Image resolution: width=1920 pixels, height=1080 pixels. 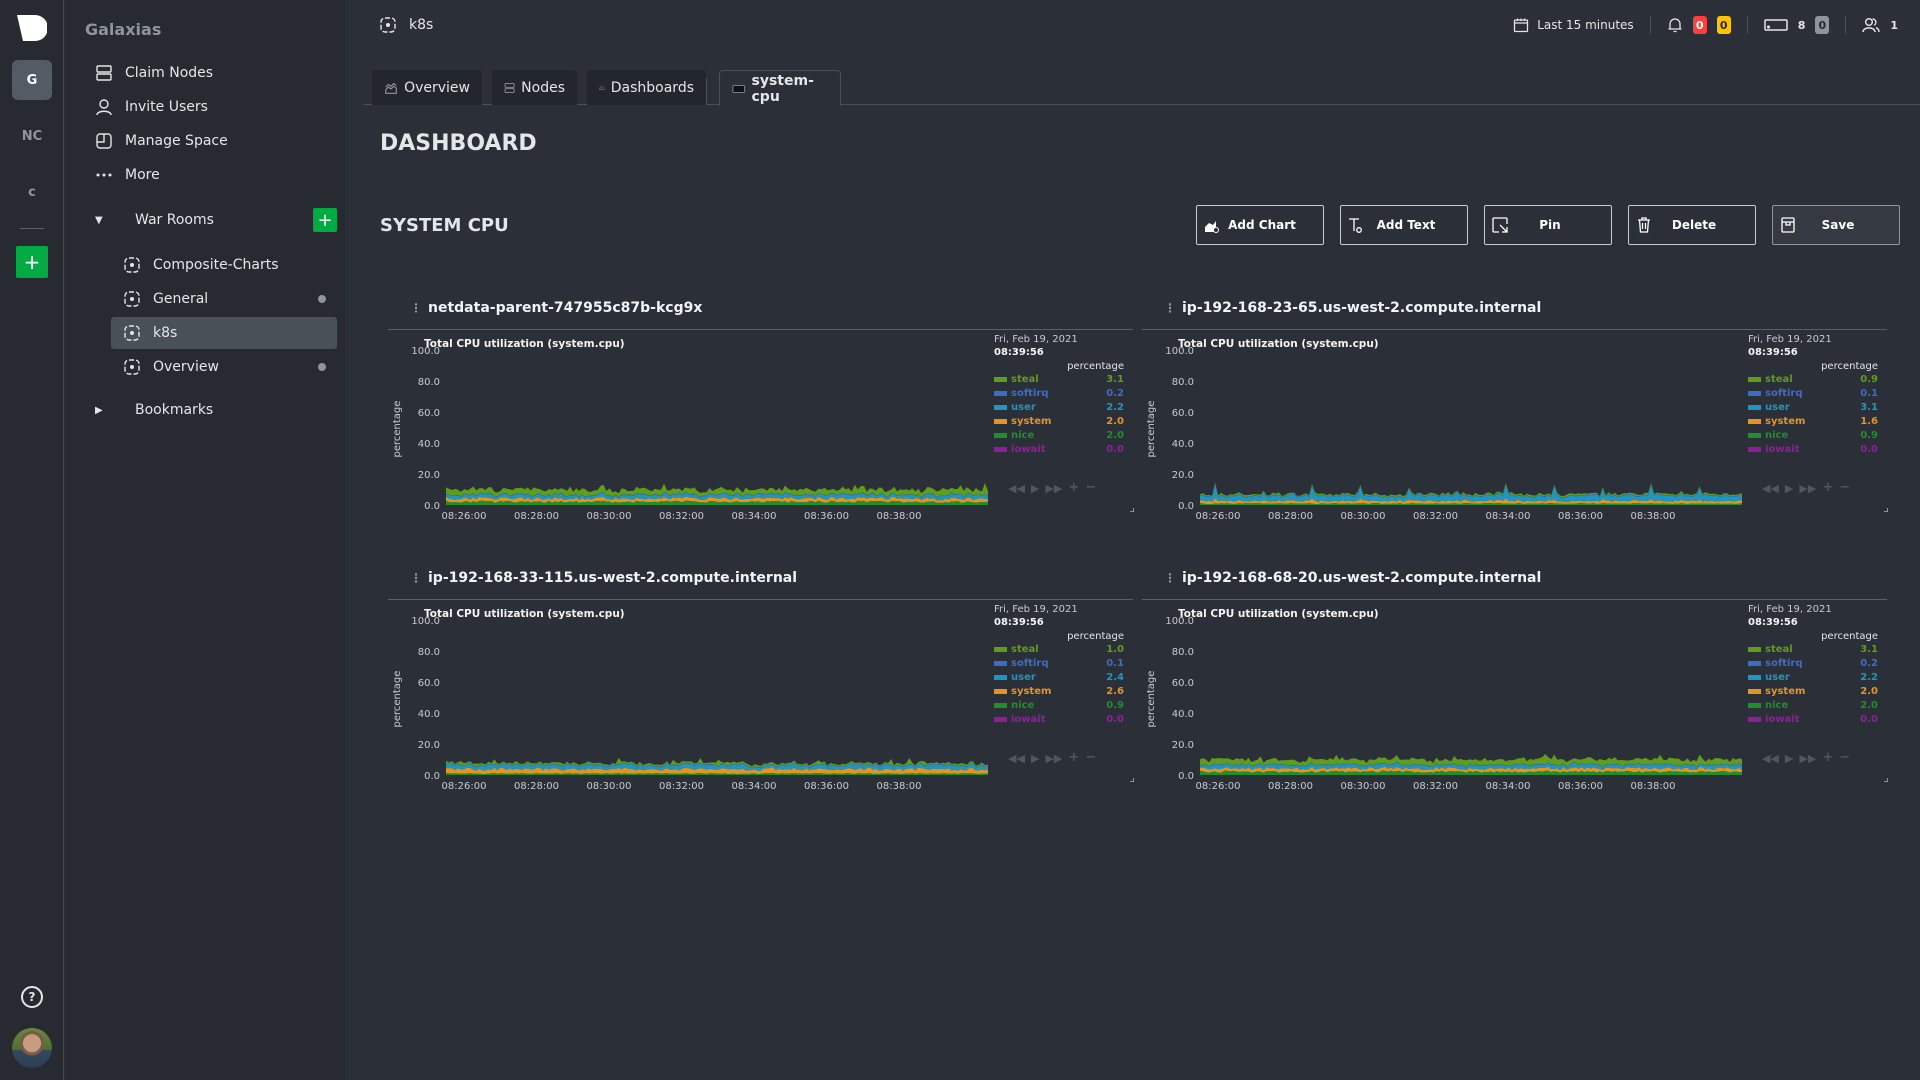 I want to click on save-label: Save, so click(x=1838, y=225).